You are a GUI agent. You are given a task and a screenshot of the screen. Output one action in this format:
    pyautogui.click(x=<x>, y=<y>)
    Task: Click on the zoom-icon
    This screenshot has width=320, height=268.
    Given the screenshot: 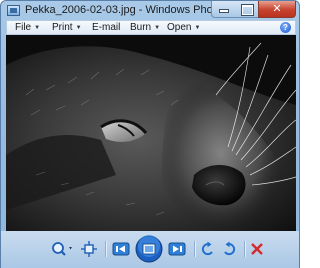 What is the action you would take?
    pyautogui.click(x=62, y=249)
    